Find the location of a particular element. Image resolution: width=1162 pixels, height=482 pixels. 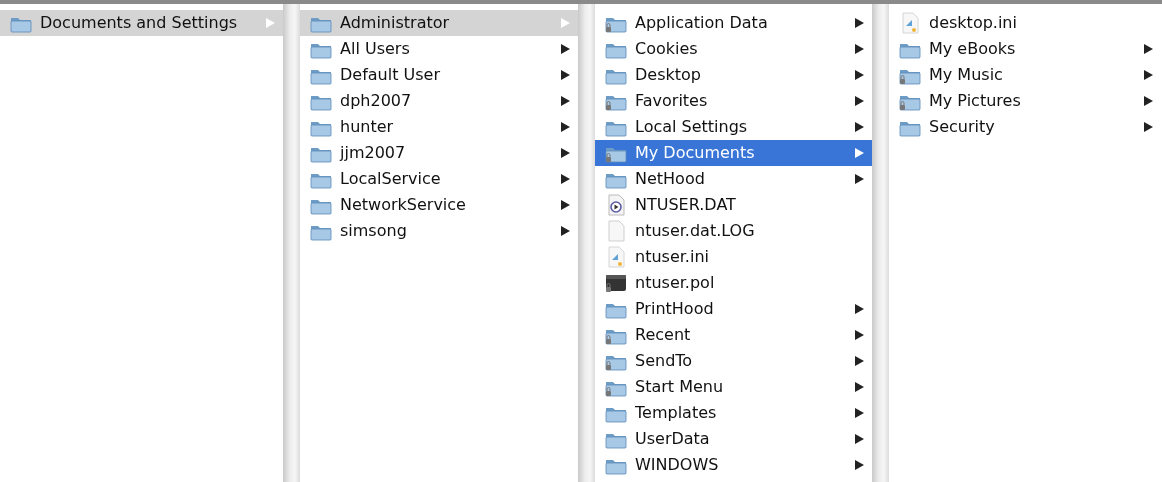

file-row: All Users is located at coordinates (439, 49).